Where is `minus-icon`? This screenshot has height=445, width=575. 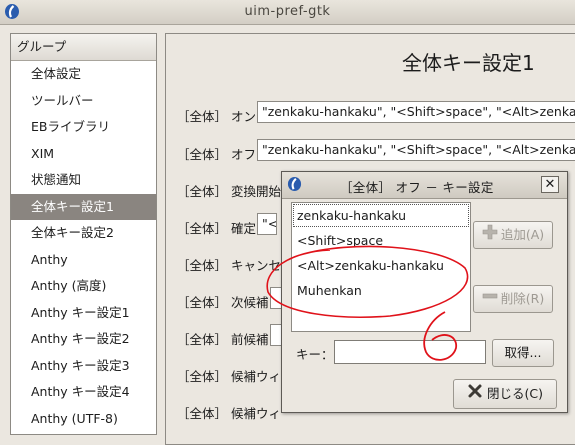
minus-icon is located at coordinates (490, 300).